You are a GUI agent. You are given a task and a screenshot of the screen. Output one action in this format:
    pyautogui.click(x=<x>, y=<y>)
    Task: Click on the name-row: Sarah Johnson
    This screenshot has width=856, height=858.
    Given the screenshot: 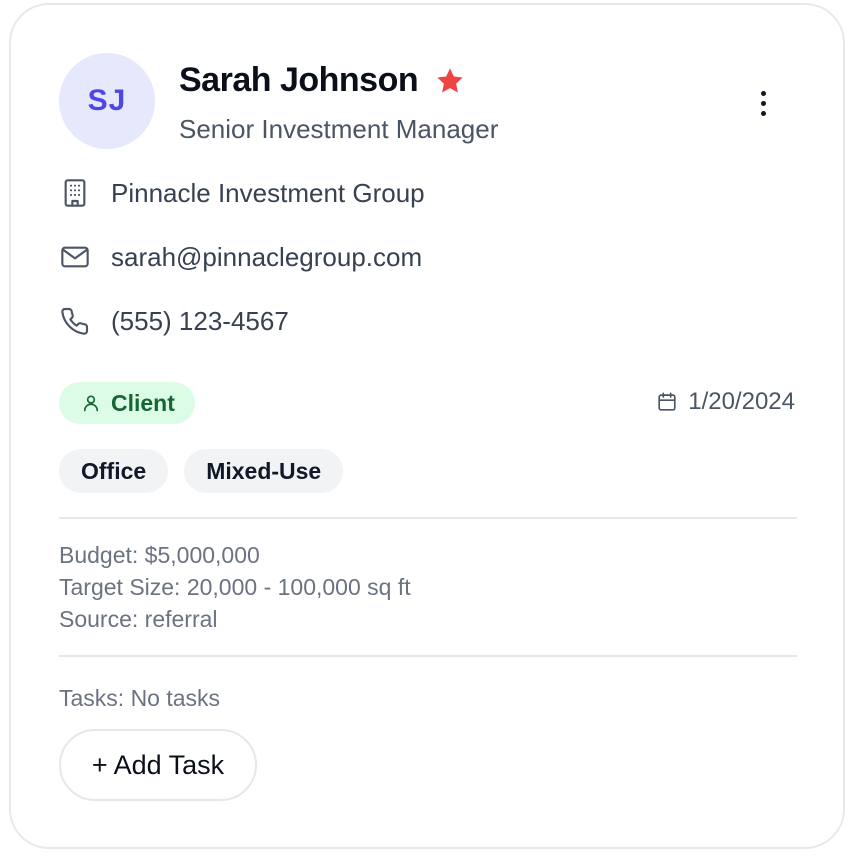 What is the action you would take?
    pyautogui.click(x=322, y=80)
    